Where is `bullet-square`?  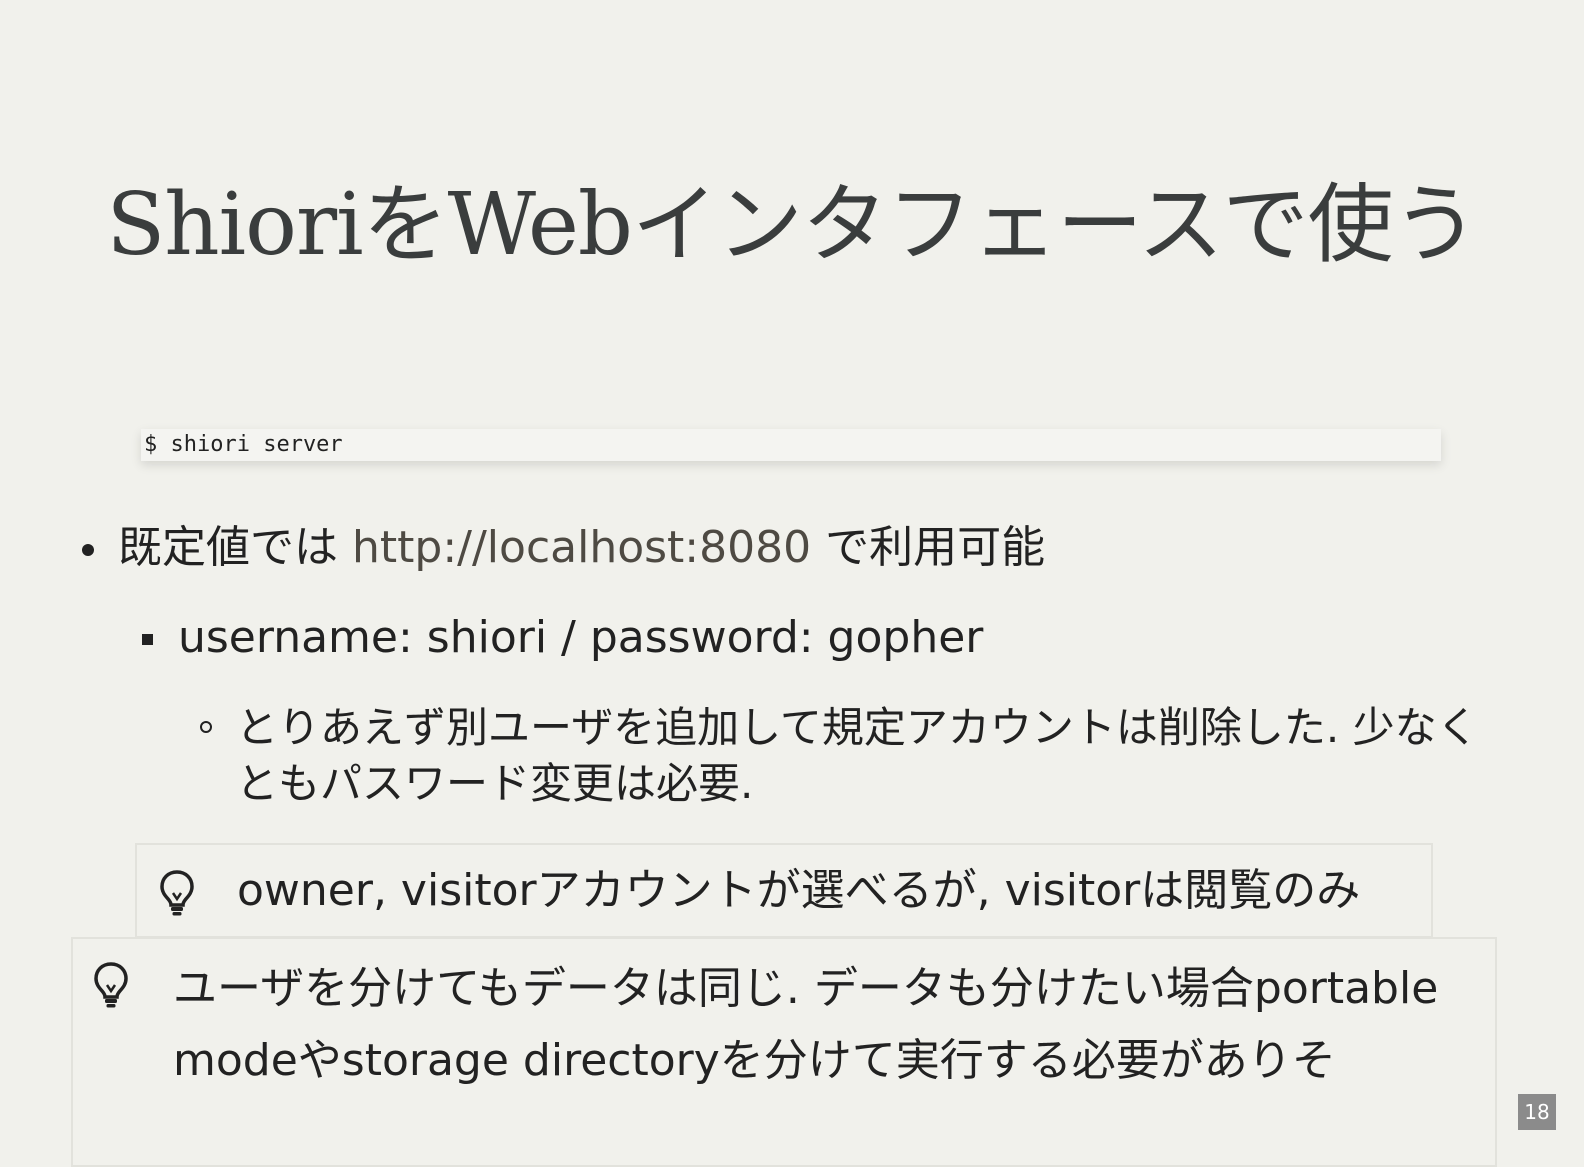 bullet-square is located at coordinates (147, 639).